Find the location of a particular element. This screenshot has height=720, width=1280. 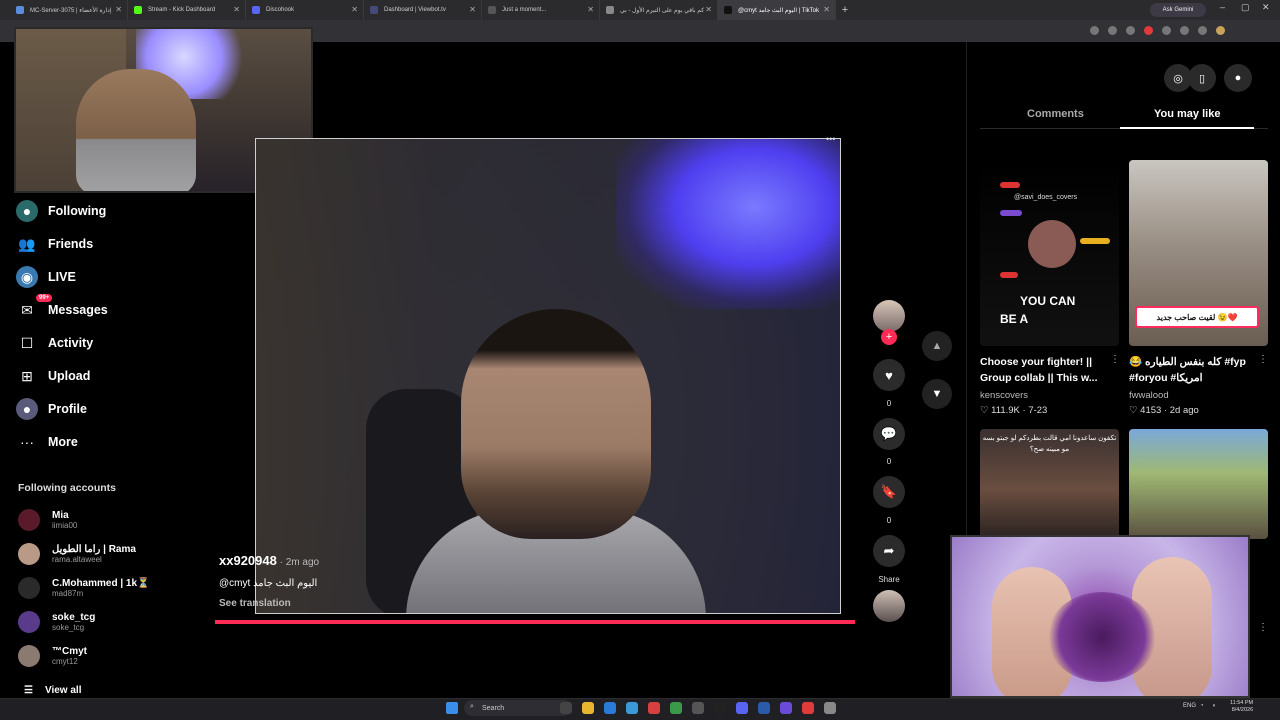

sidebar-item-following: ● Following is located at coordinates (61, 211).